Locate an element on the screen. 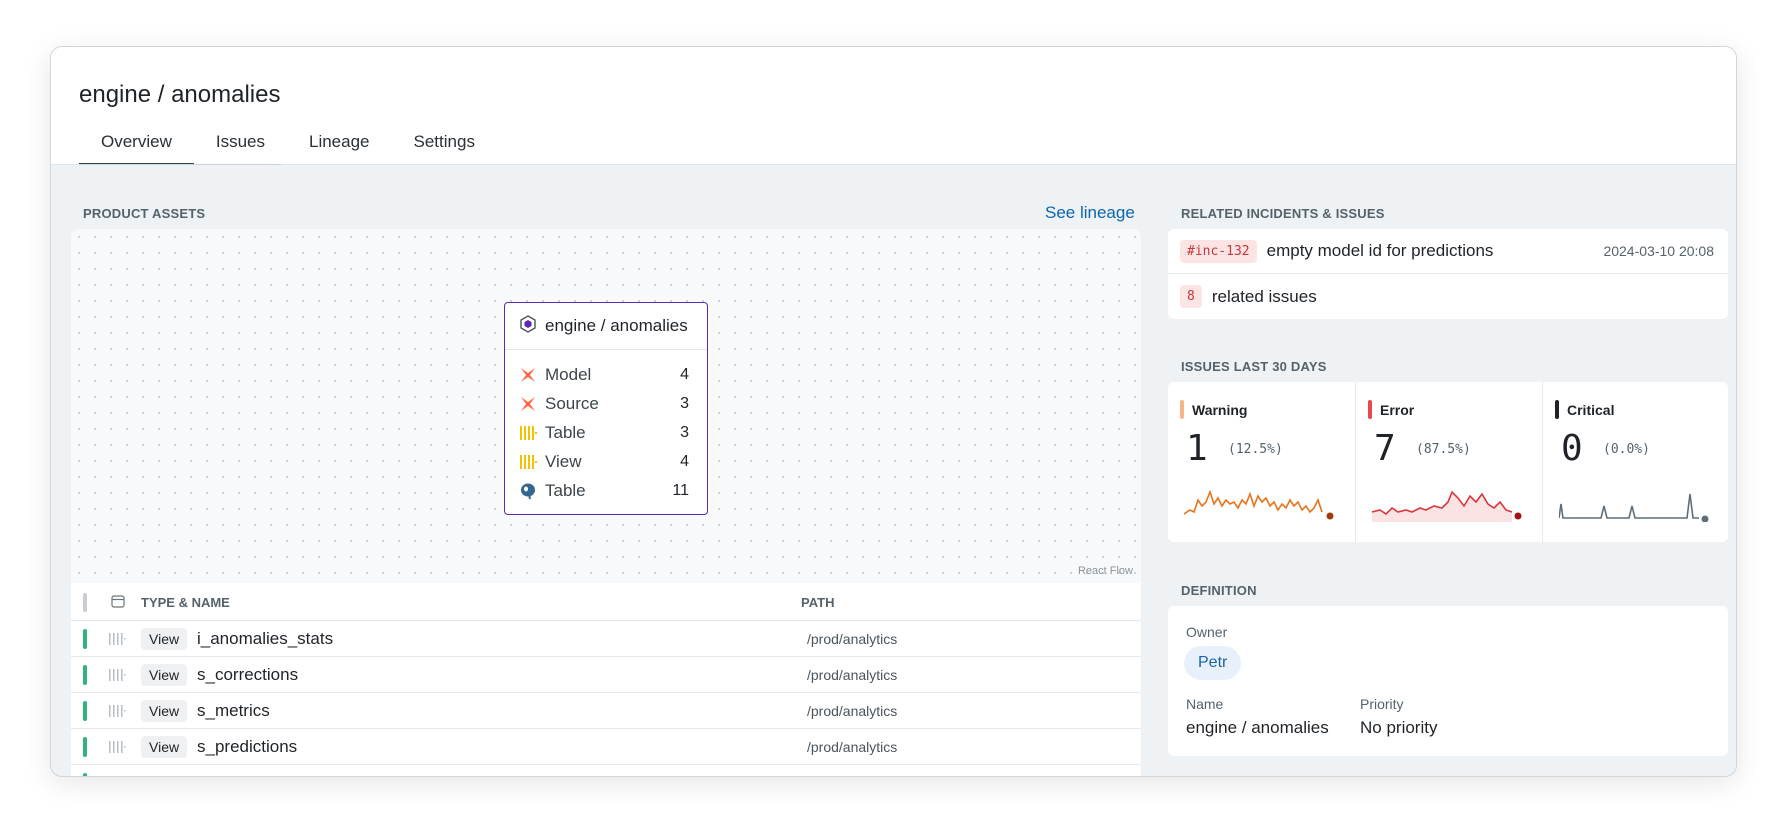 The image size is (1787, 831). asset-name: i_anomalies_stats is located at coordinates (265, 639).